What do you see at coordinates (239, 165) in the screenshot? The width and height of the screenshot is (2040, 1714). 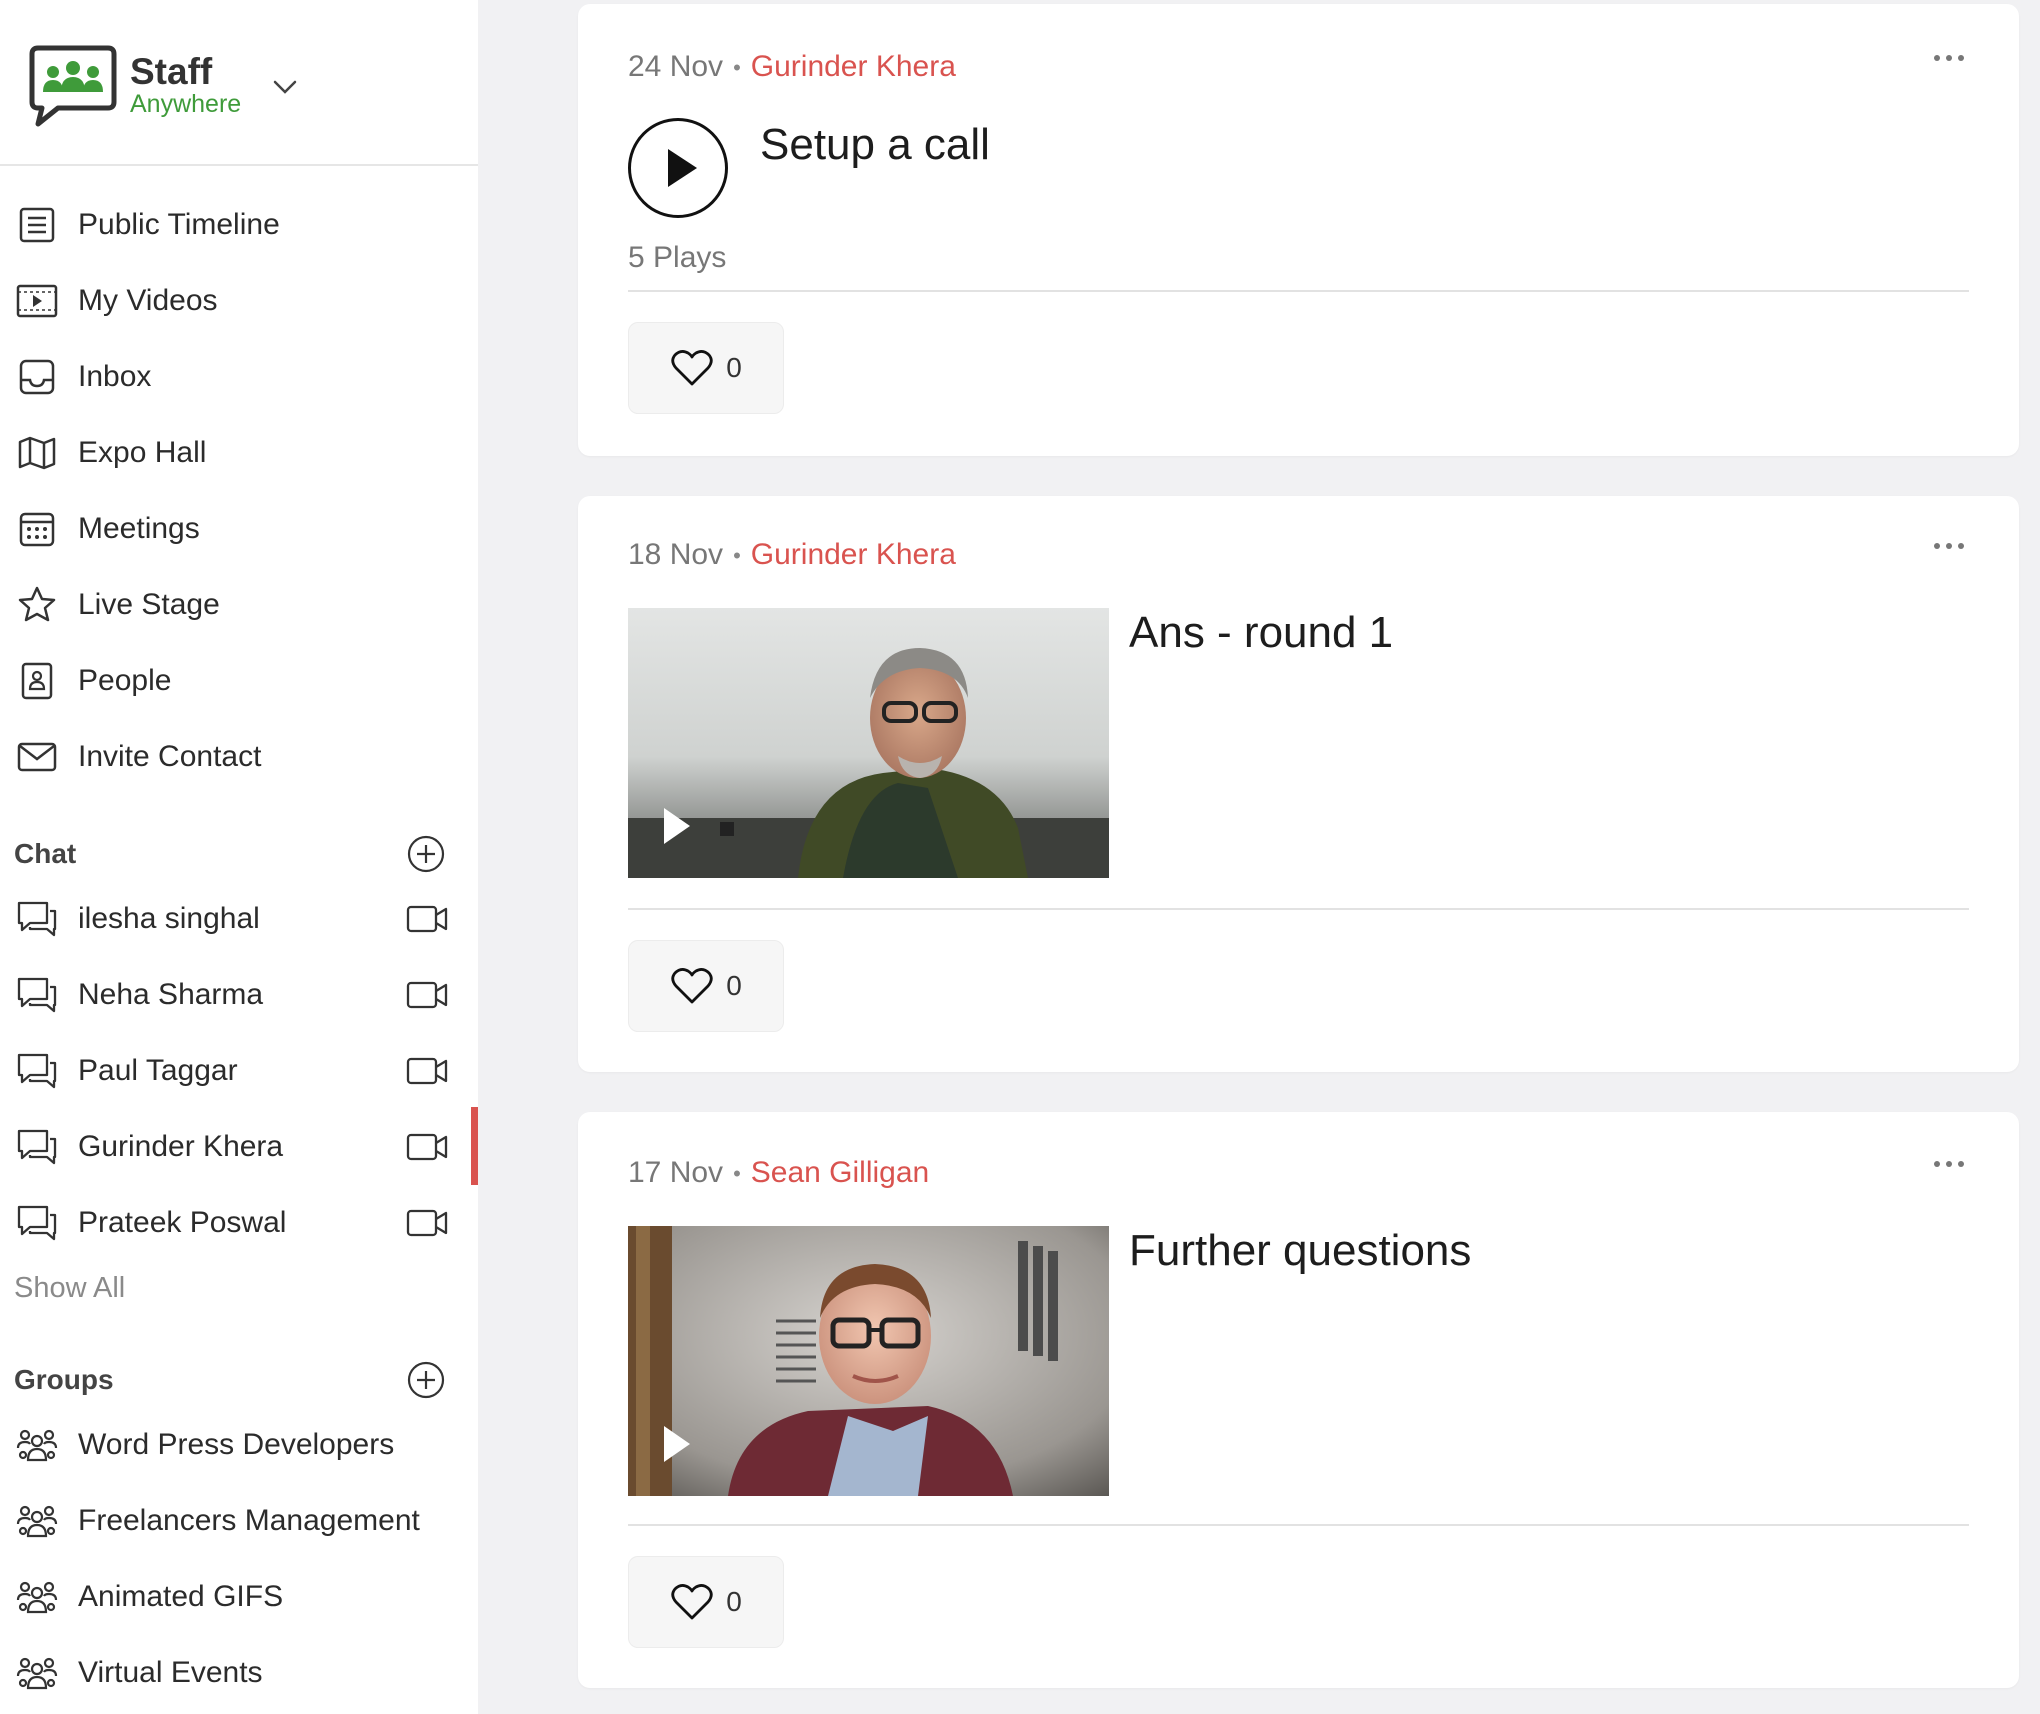 I see `sidebar-divider` at bounding box center [239, 165].